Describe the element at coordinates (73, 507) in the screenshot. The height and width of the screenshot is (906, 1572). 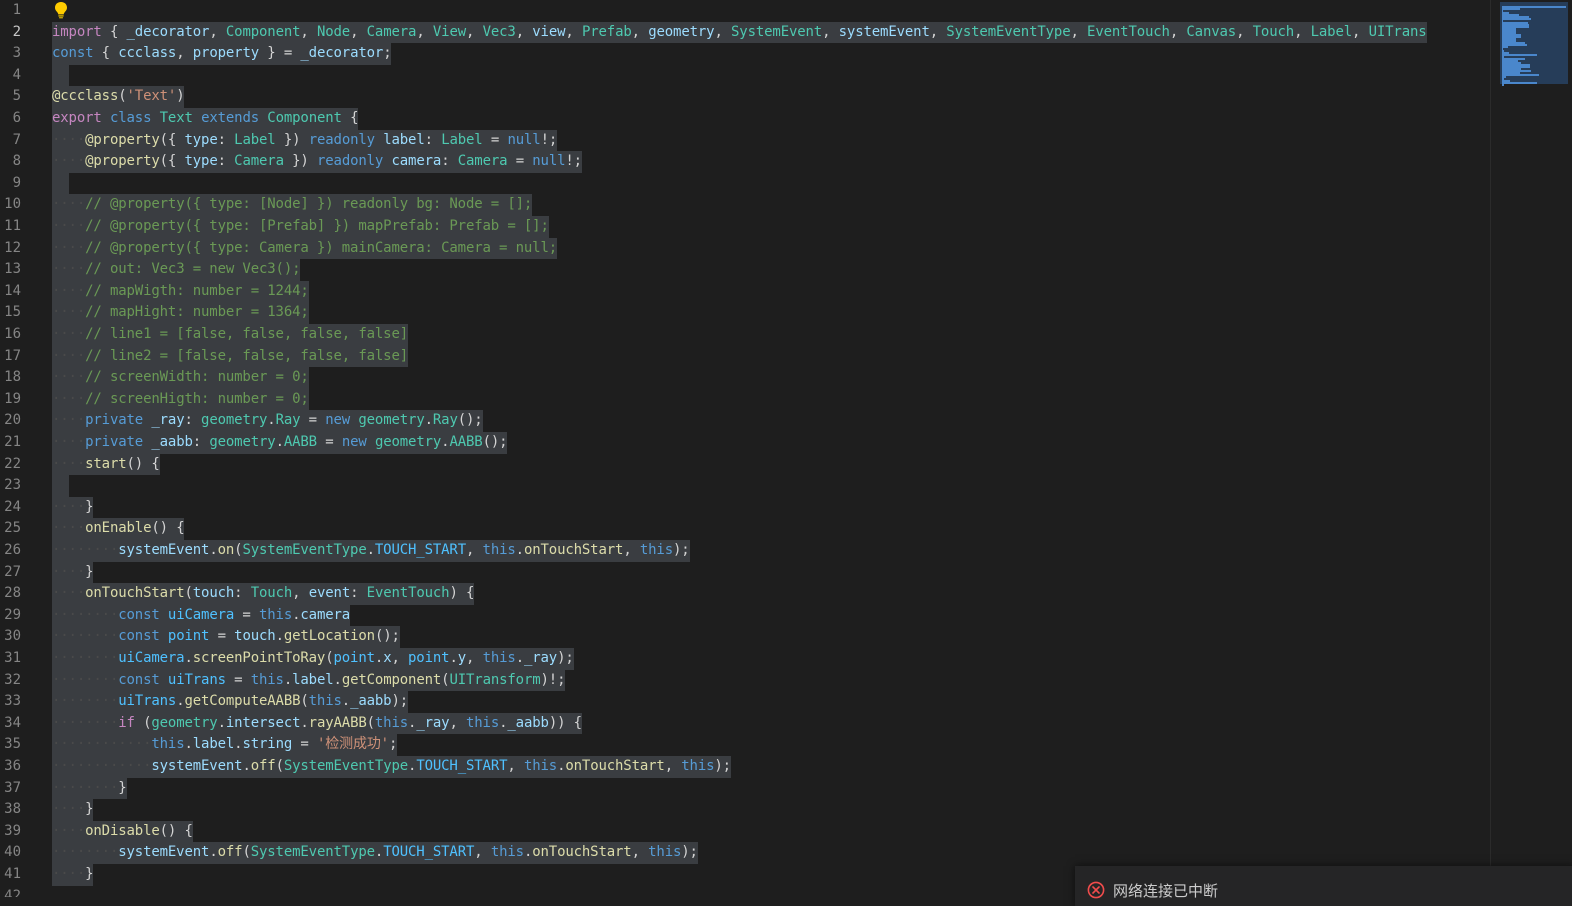
I see `line-code: ····}` at that location.